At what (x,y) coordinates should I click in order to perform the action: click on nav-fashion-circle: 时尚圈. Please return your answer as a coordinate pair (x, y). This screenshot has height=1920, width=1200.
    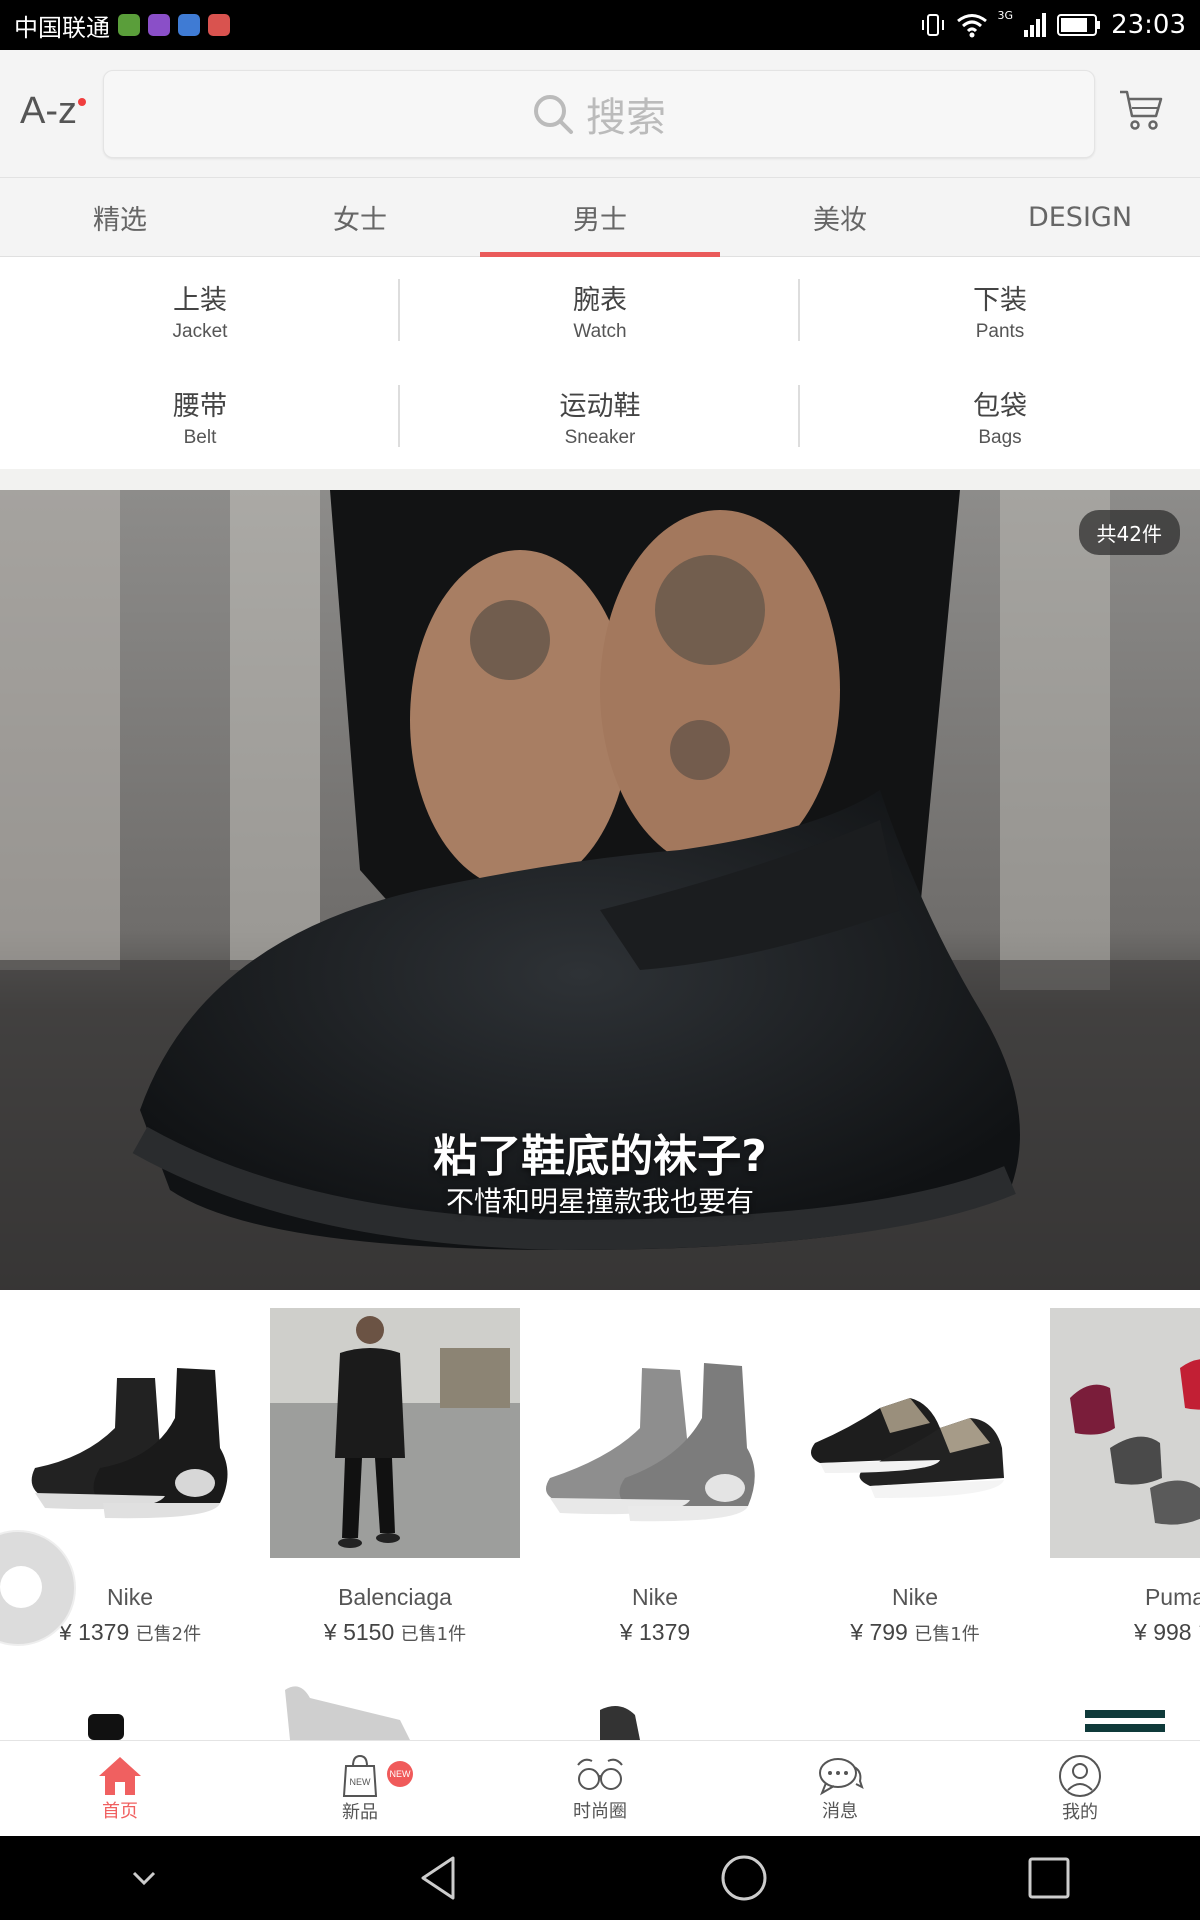
    Looking at the image, I should click on (600, 1789).